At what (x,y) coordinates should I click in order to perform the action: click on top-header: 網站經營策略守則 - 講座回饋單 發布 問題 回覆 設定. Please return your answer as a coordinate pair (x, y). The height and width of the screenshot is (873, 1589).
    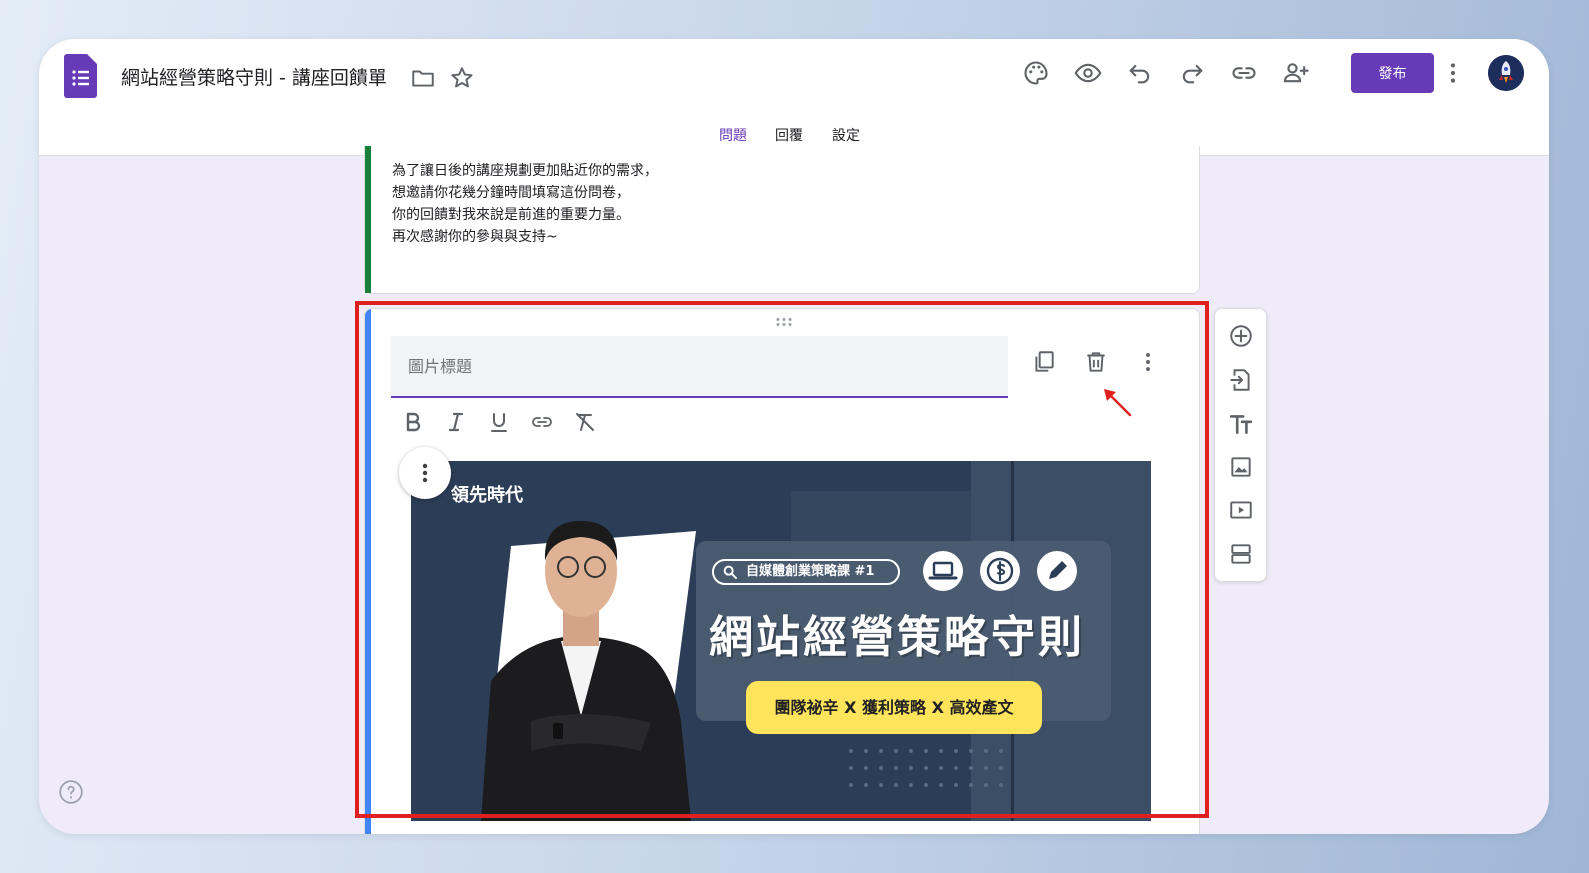
    Looking at the image, I should click on (794, 97).